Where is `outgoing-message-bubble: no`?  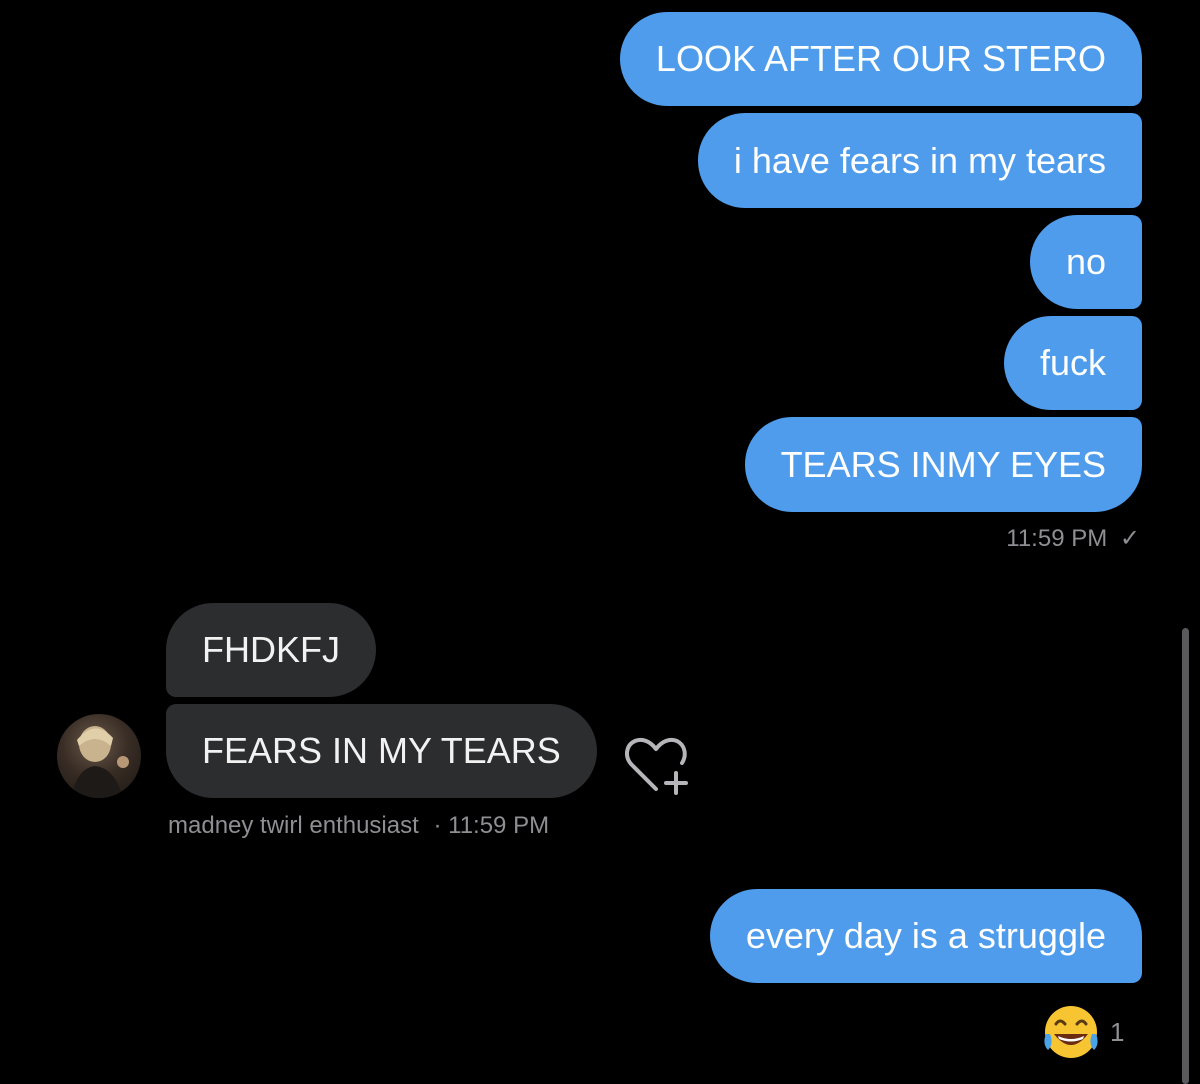
outgoing-message-bubble: no is located at coordinates (1085, 262).